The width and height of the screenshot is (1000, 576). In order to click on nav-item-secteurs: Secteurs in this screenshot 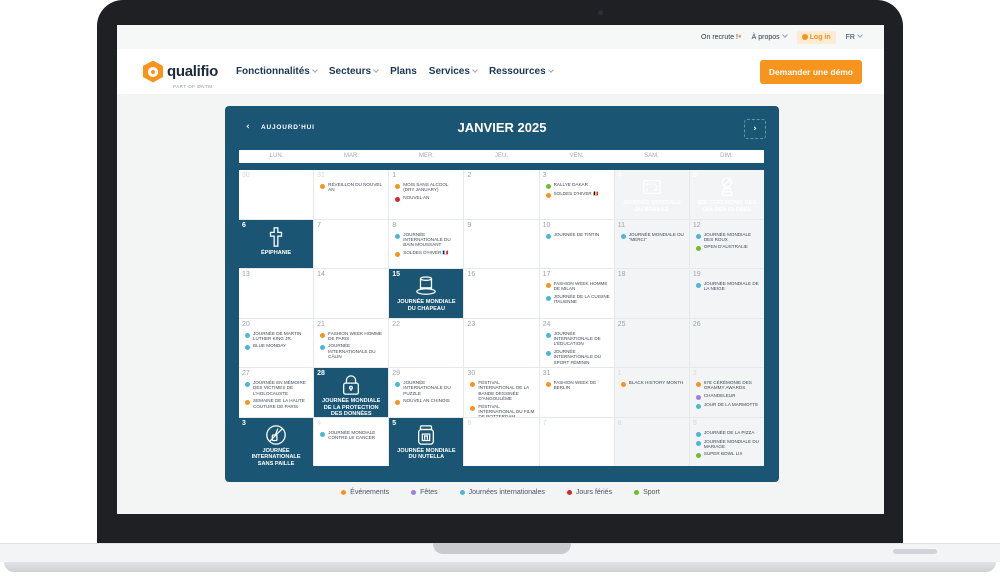, I will do `click(354, 71)`.